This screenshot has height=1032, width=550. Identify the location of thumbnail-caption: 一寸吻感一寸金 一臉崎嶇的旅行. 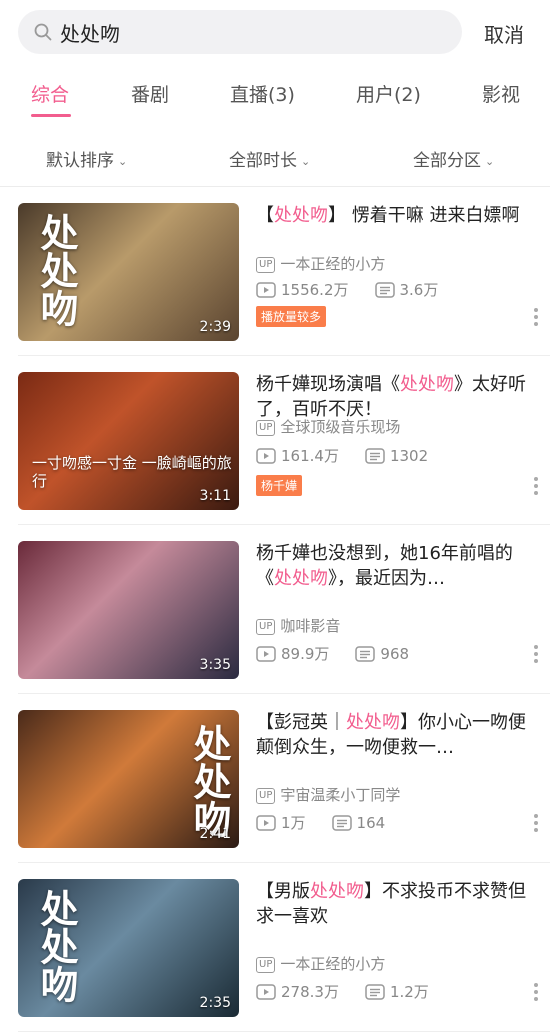
(132, 472).